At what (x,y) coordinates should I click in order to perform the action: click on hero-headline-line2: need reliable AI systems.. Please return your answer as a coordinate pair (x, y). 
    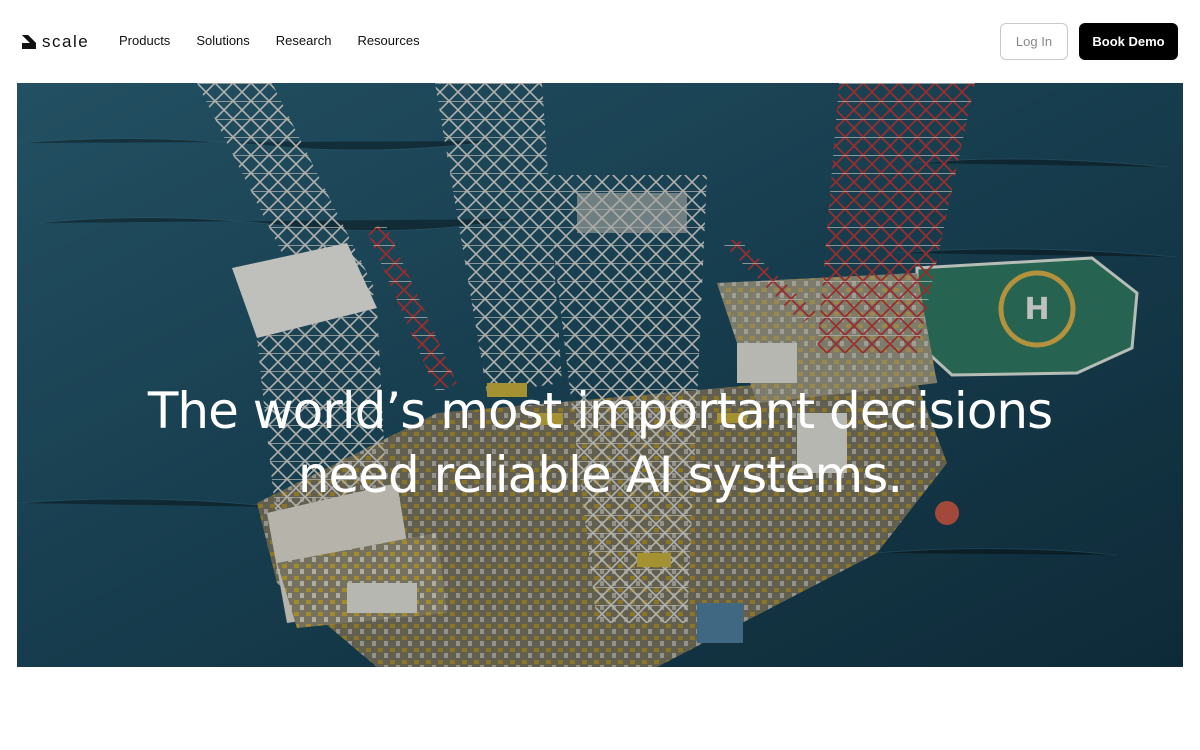
    Looking at the image, I should click on (600, 475).